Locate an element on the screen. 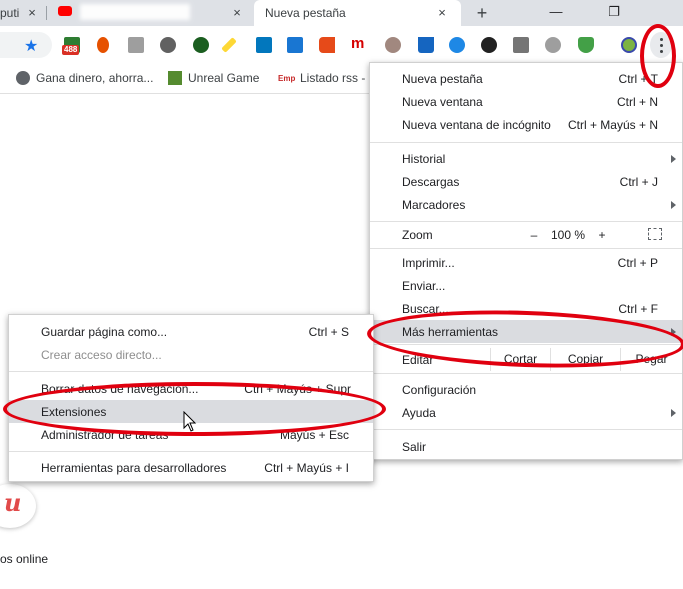 The height and width of the screenshot is (589, 683). page-caption: os online is located at coordinates (24, 559).